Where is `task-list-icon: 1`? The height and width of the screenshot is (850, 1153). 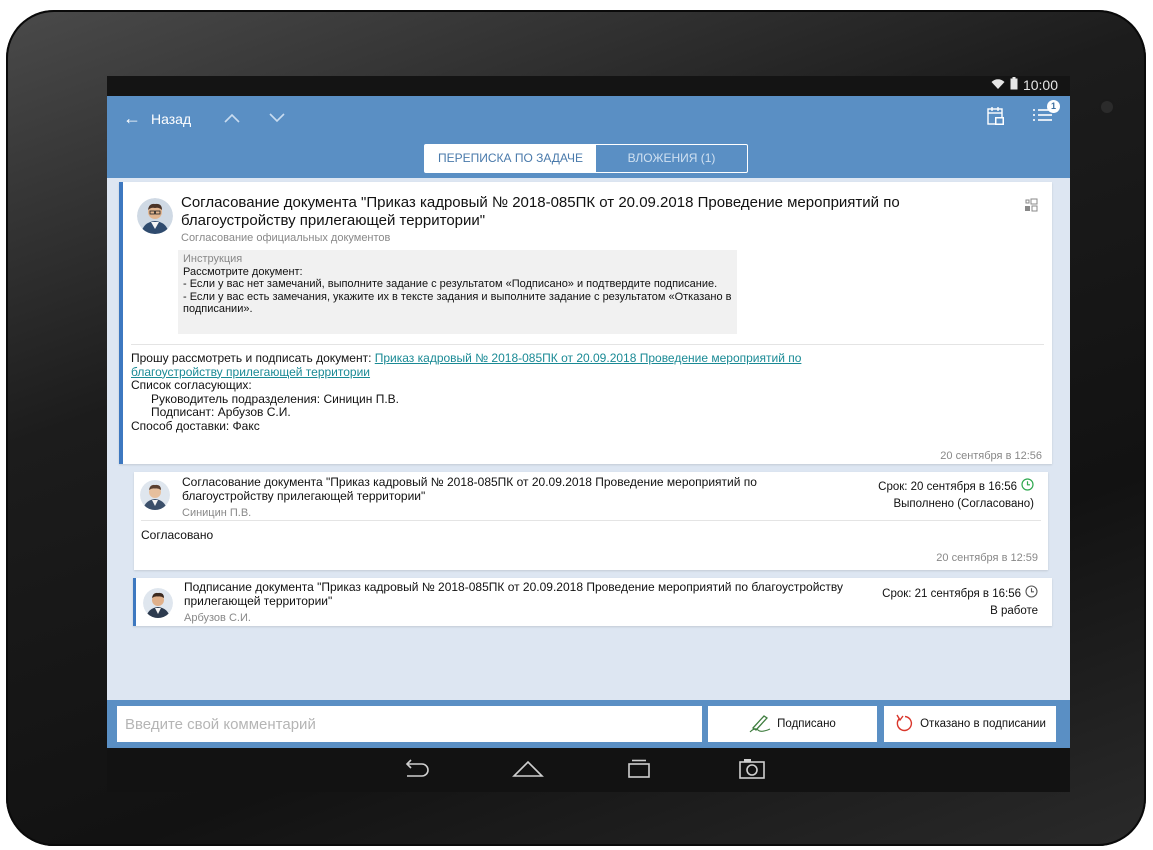 task-list-icon: 1 is located at coordinates (1046, 114).